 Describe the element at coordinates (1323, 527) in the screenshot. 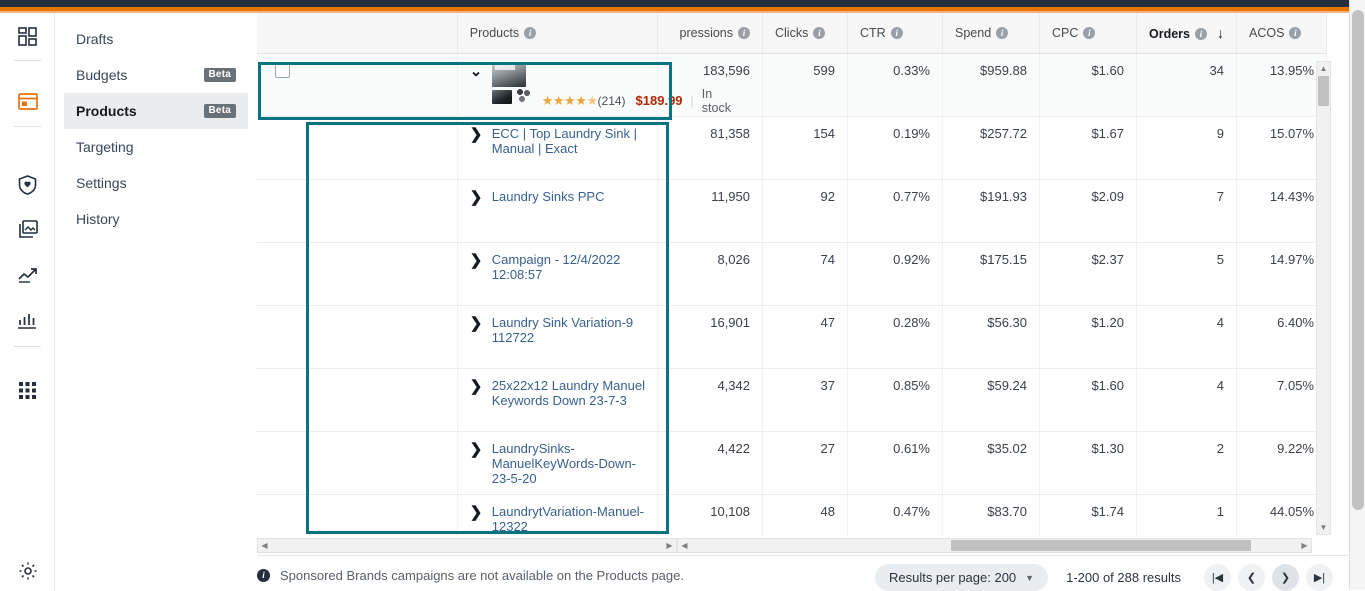

I see `scroll-down-arrow-icon: ▼` at that location.